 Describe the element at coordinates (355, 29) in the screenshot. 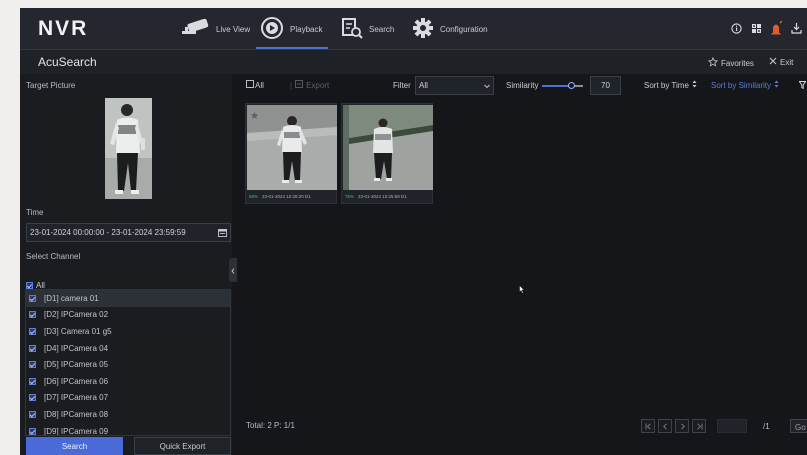

I see `search-doc-icon` at that location.